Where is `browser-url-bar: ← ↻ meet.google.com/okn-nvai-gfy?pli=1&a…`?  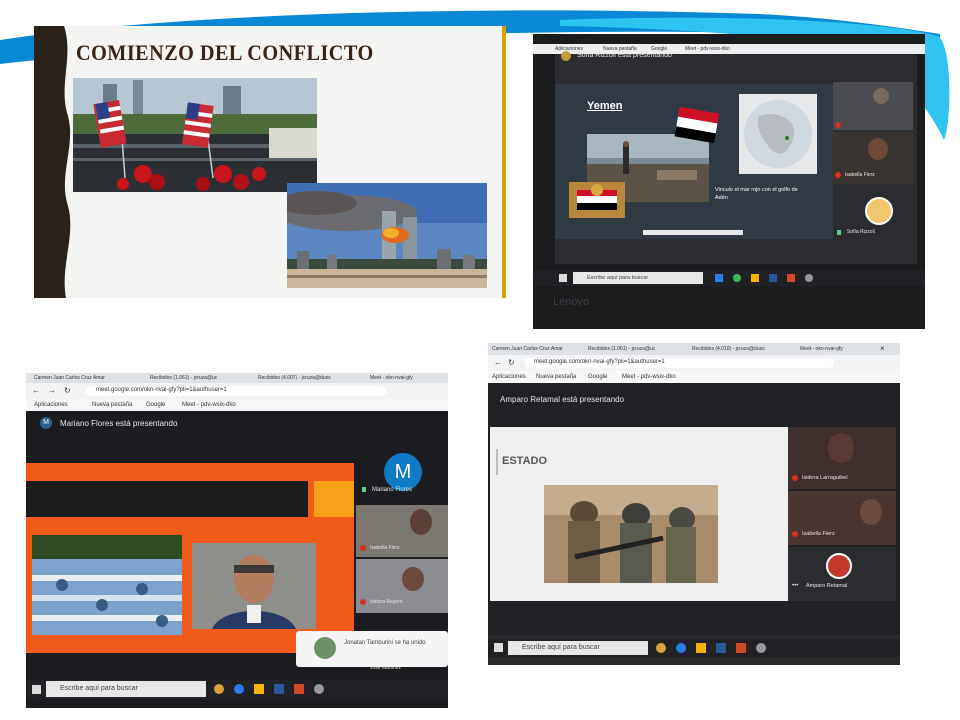 browser-url-bar: ← ↻ meet.google.com/okn-nvai-gfy?pli=1&a… is located at coordinates (694, 363).